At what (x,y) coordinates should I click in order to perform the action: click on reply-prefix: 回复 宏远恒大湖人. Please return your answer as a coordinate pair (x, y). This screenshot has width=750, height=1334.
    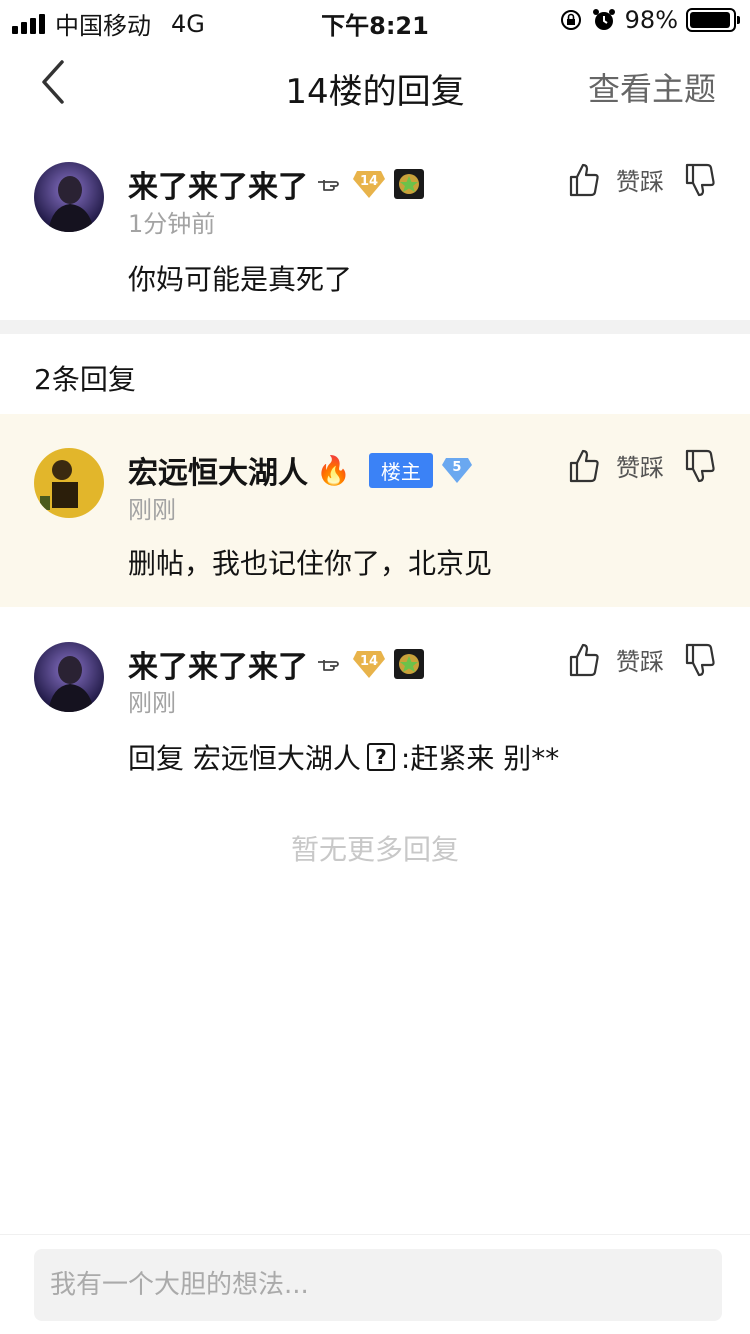
    Looking at the image, I should click on (244, 758).